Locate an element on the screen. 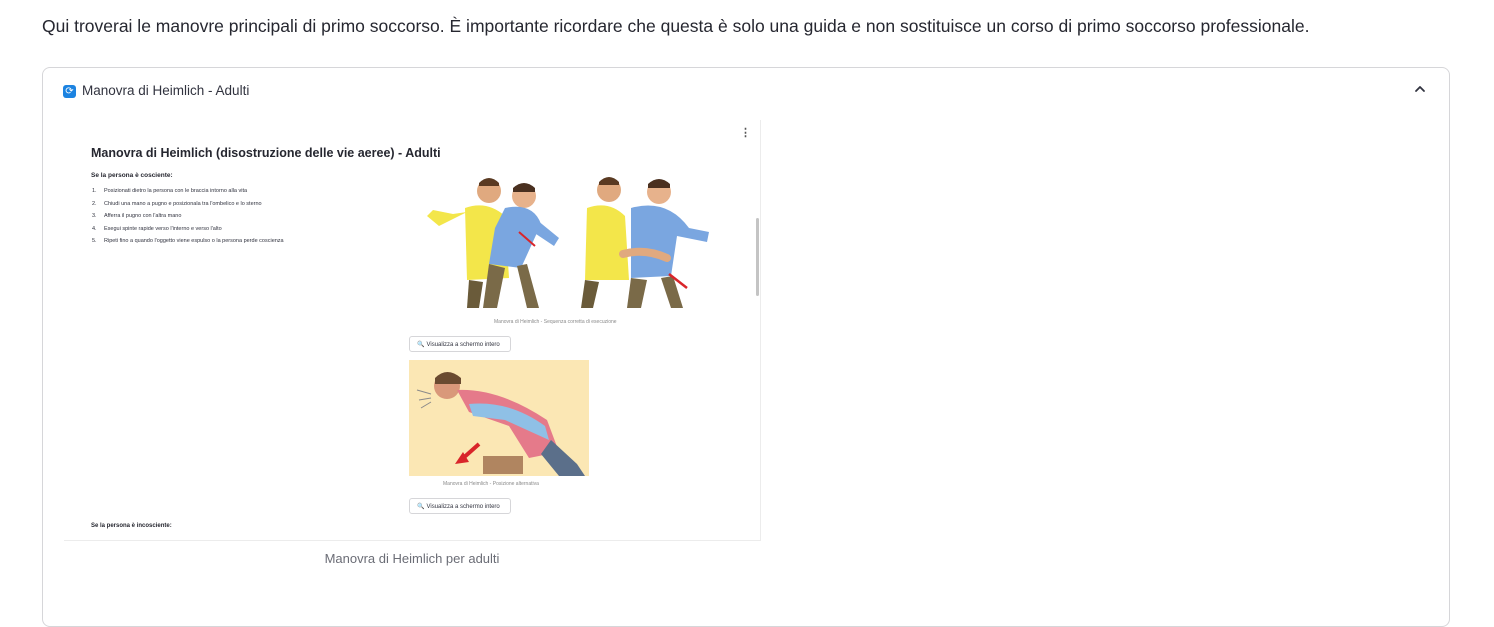 The width and height of the screenshot is (1494, 627). step-item: 3. Afferra il pugno con l'altra mano is located at coordinates (137, 216).